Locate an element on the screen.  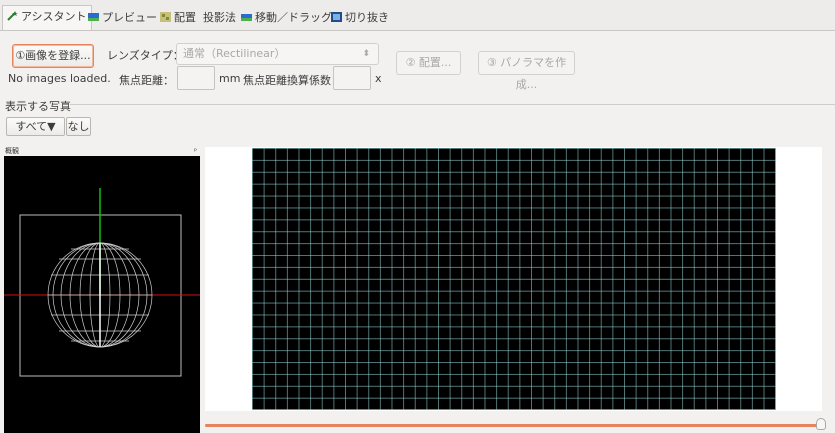
sphere-overview is located at coordinates (102, 282).